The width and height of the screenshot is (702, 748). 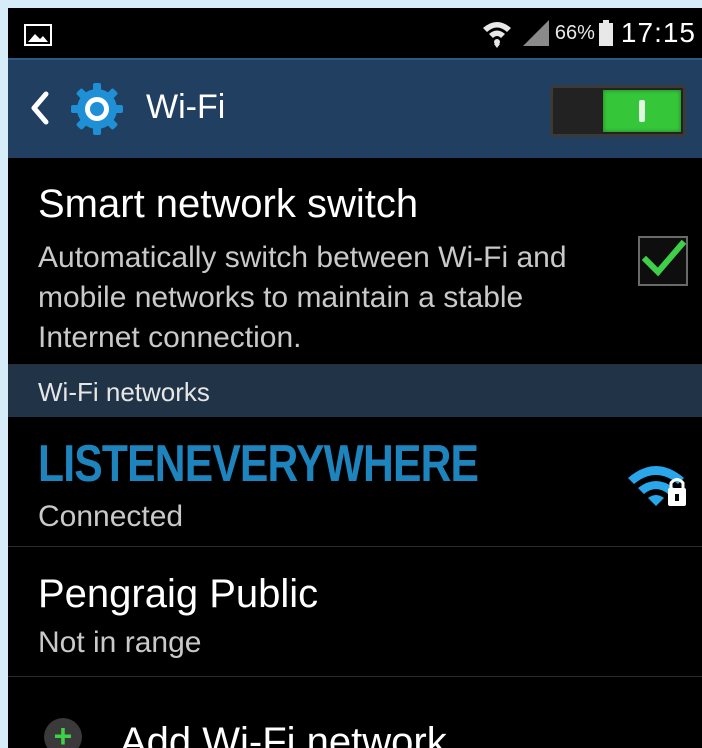 I want to click on signal-icon, so click(x=535, y=33).